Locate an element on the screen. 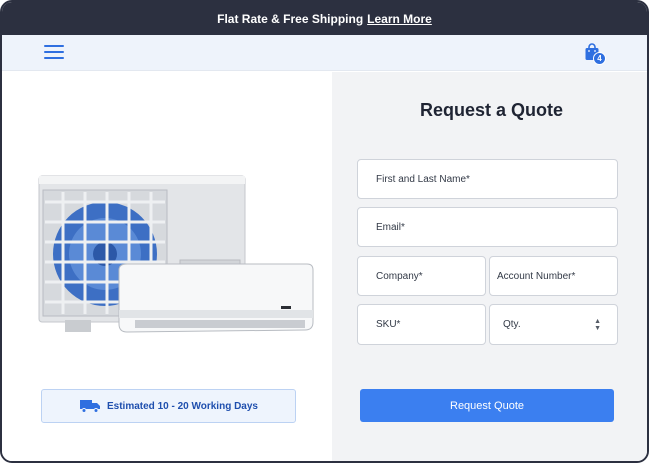 The height and width of the screenshot is (463, 649). announcement-bar: Flat Rate & Free Shipping Learn More is located at coordinates (324, 18).